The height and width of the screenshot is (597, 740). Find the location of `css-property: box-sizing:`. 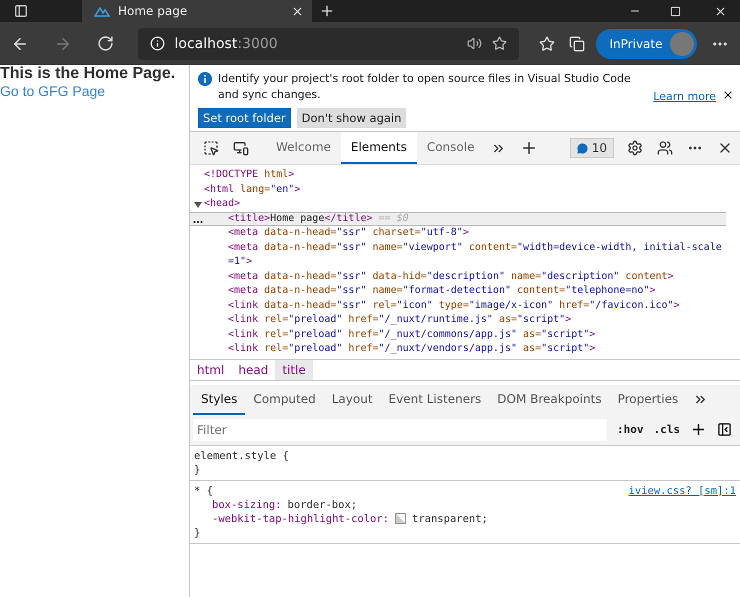

css-property: box-sizing: is located at coordinates (247, 505).